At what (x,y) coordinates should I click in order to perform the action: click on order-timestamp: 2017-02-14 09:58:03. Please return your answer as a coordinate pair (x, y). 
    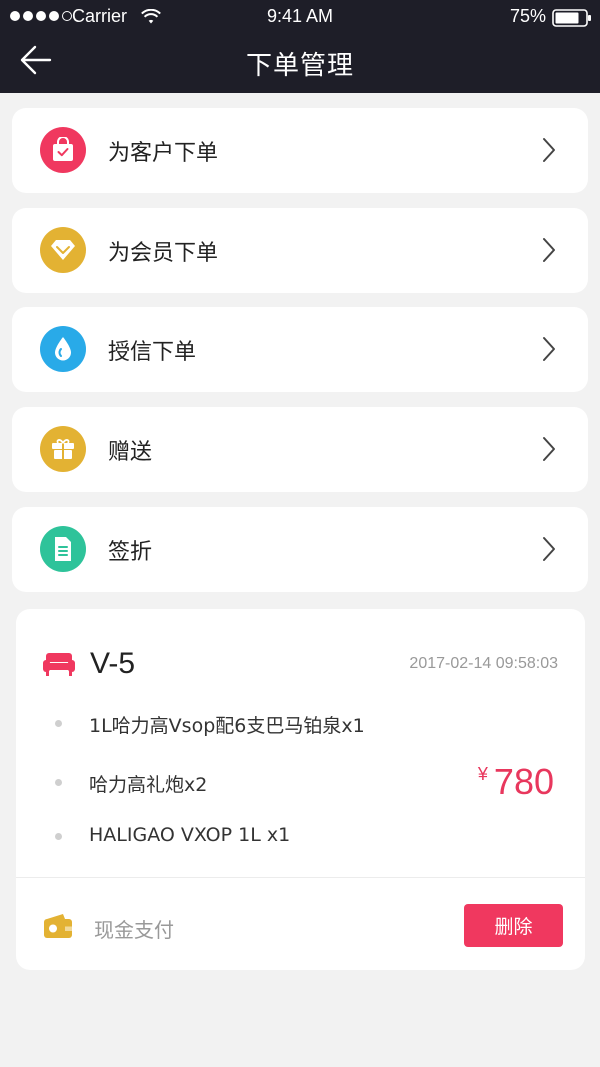
    Looking at the image, I should click on (483, 663).